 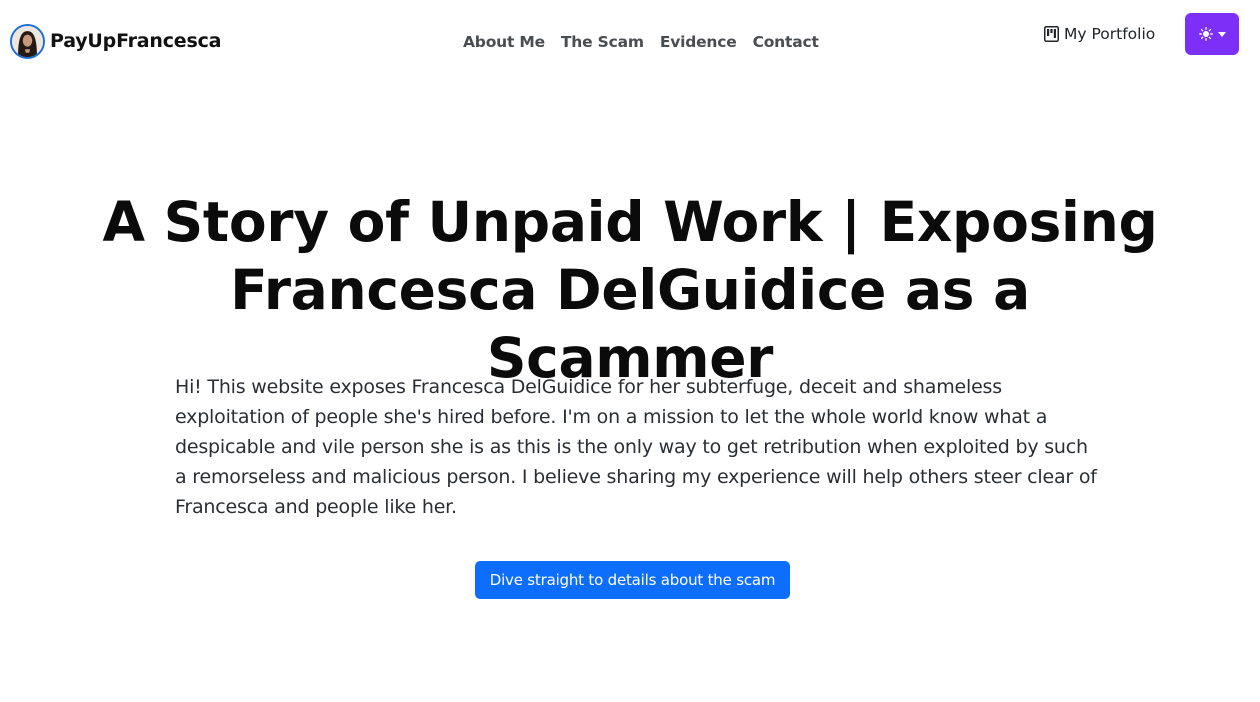 I want to click on avatar, so click(x=27, y=41).